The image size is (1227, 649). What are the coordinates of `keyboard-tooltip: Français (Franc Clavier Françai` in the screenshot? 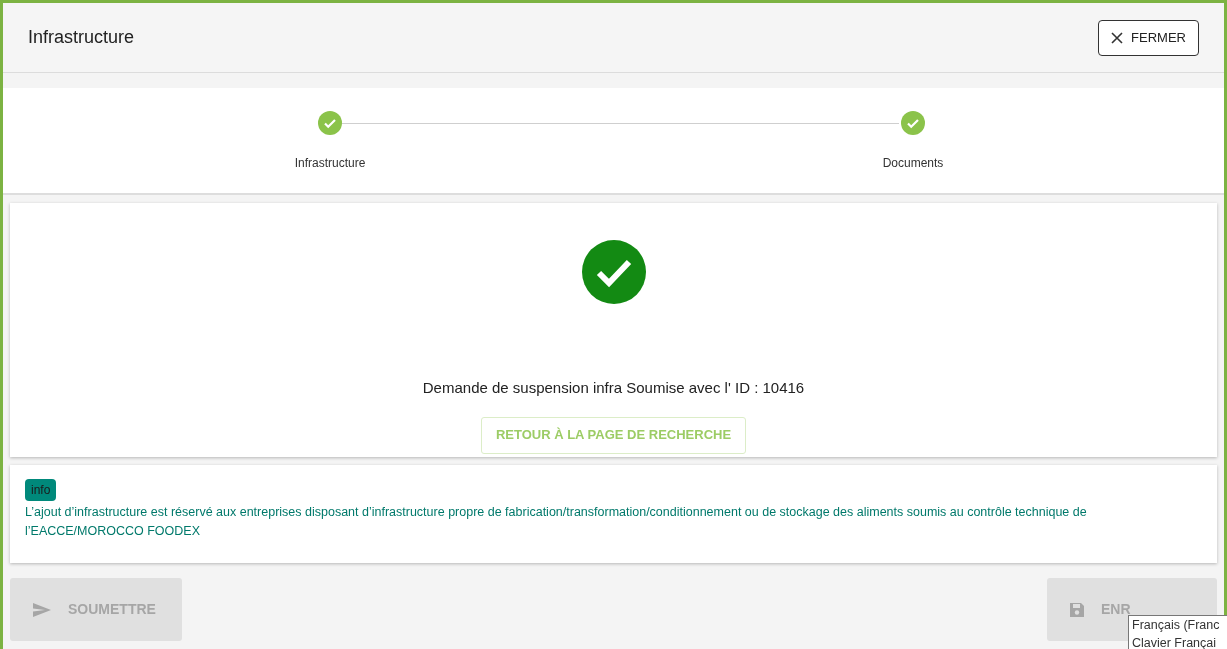 It's located at (1177, 632).